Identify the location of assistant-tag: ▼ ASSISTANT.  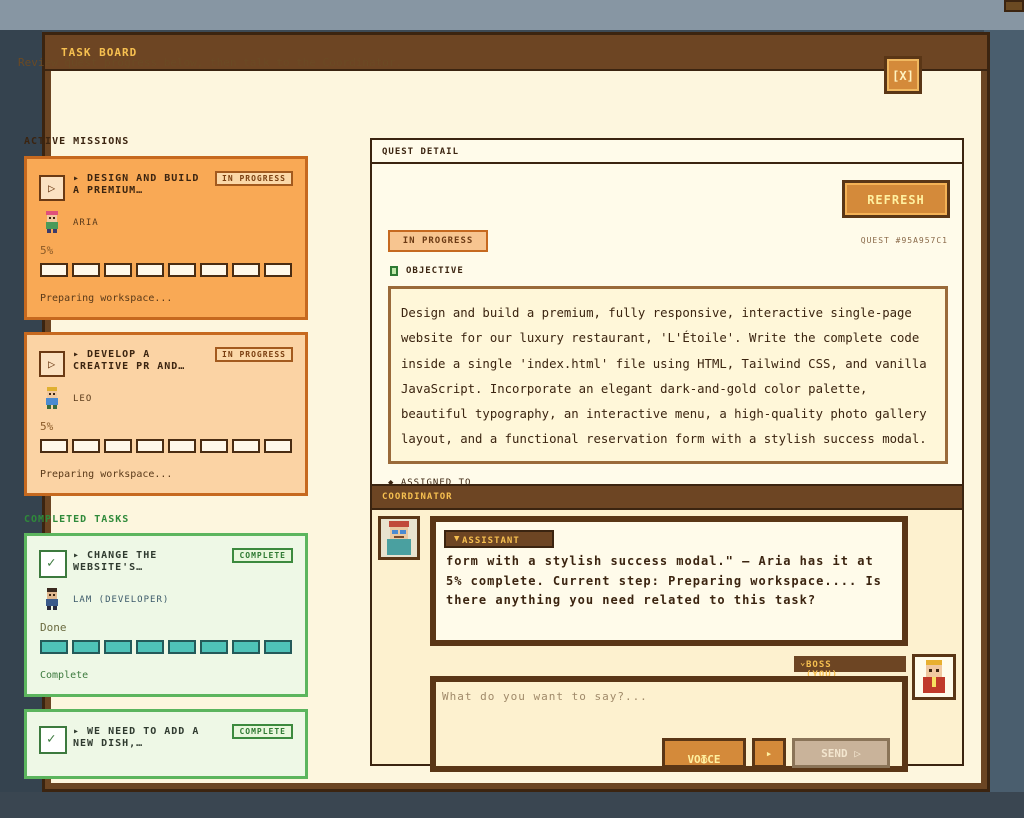
(499, 539).